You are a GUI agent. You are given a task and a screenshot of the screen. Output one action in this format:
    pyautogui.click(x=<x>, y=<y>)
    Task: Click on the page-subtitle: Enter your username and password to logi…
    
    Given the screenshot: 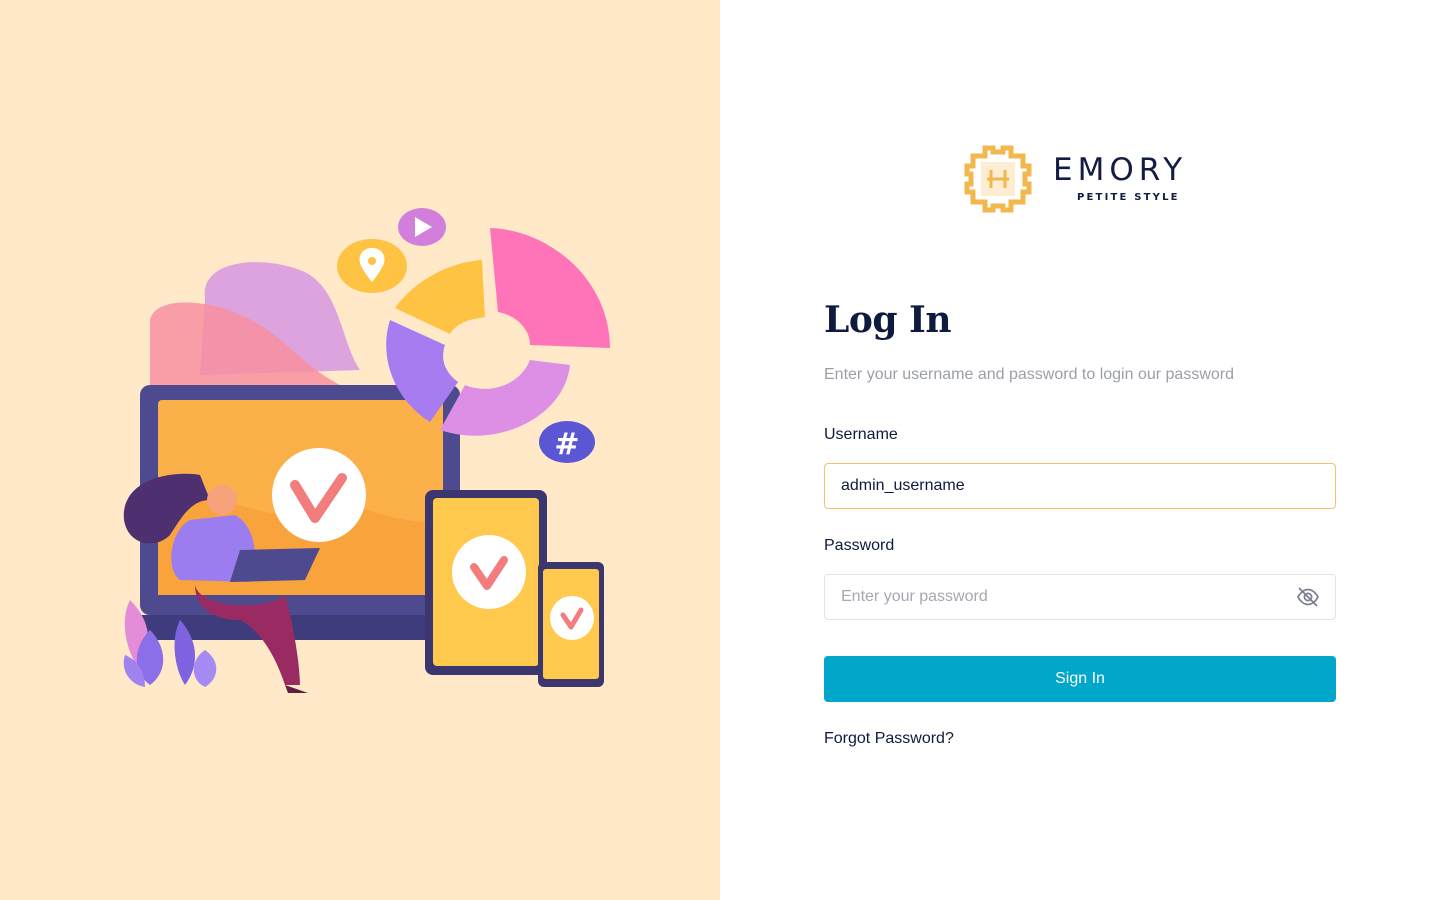 What is the action you would take?
    pyautogui.click(x=1029, y=374)
    